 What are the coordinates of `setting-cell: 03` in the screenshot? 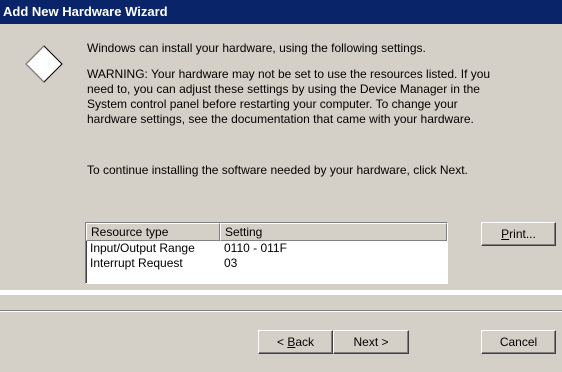 It's located at (231, 263).